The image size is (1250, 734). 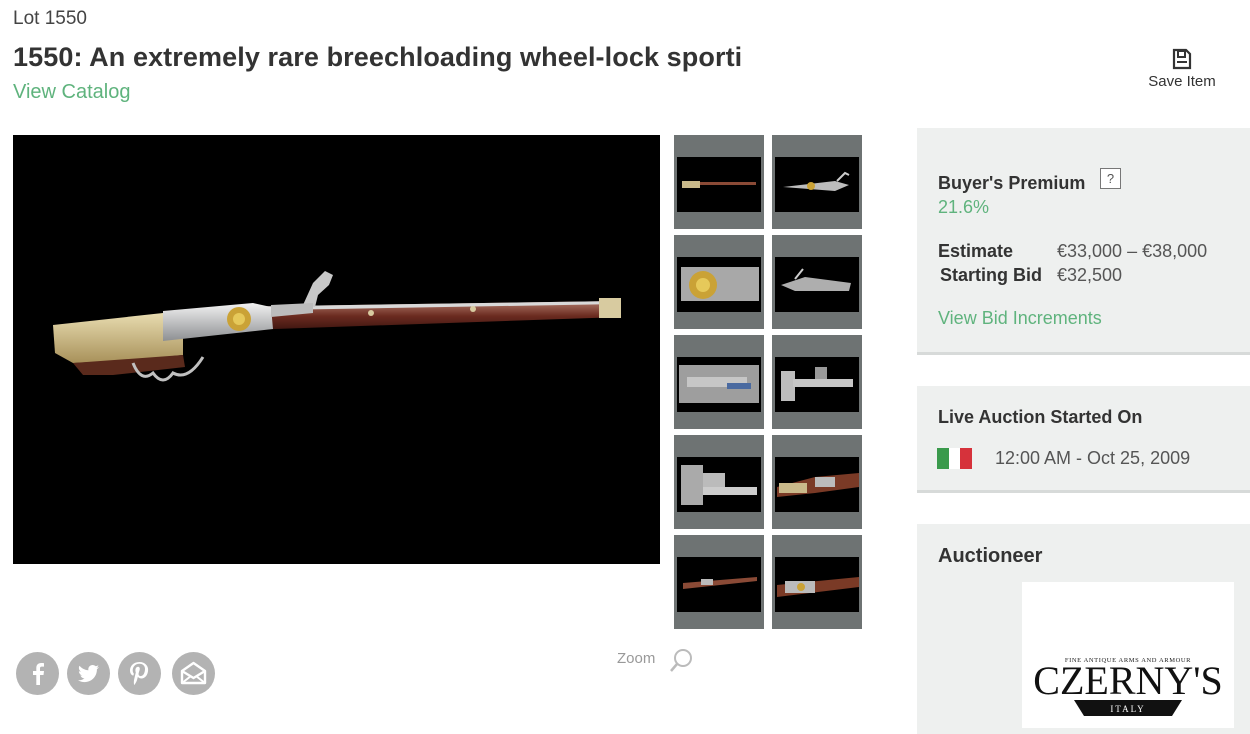 What do you see at coordinates (1182, 81) in the screenshot?
I see `save-item-label: Save Item` at bounding box center [1182, 81].